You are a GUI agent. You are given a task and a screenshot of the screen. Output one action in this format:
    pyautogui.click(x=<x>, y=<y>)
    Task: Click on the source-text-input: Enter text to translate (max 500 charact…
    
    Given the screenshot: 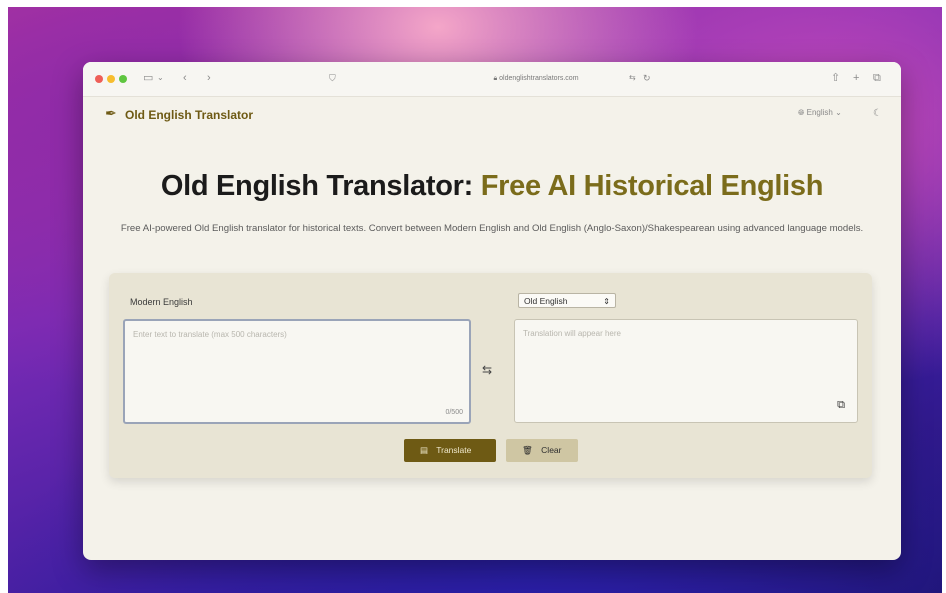 What is the action you would take?
    pyautogui.click(x=297, y=371)
    